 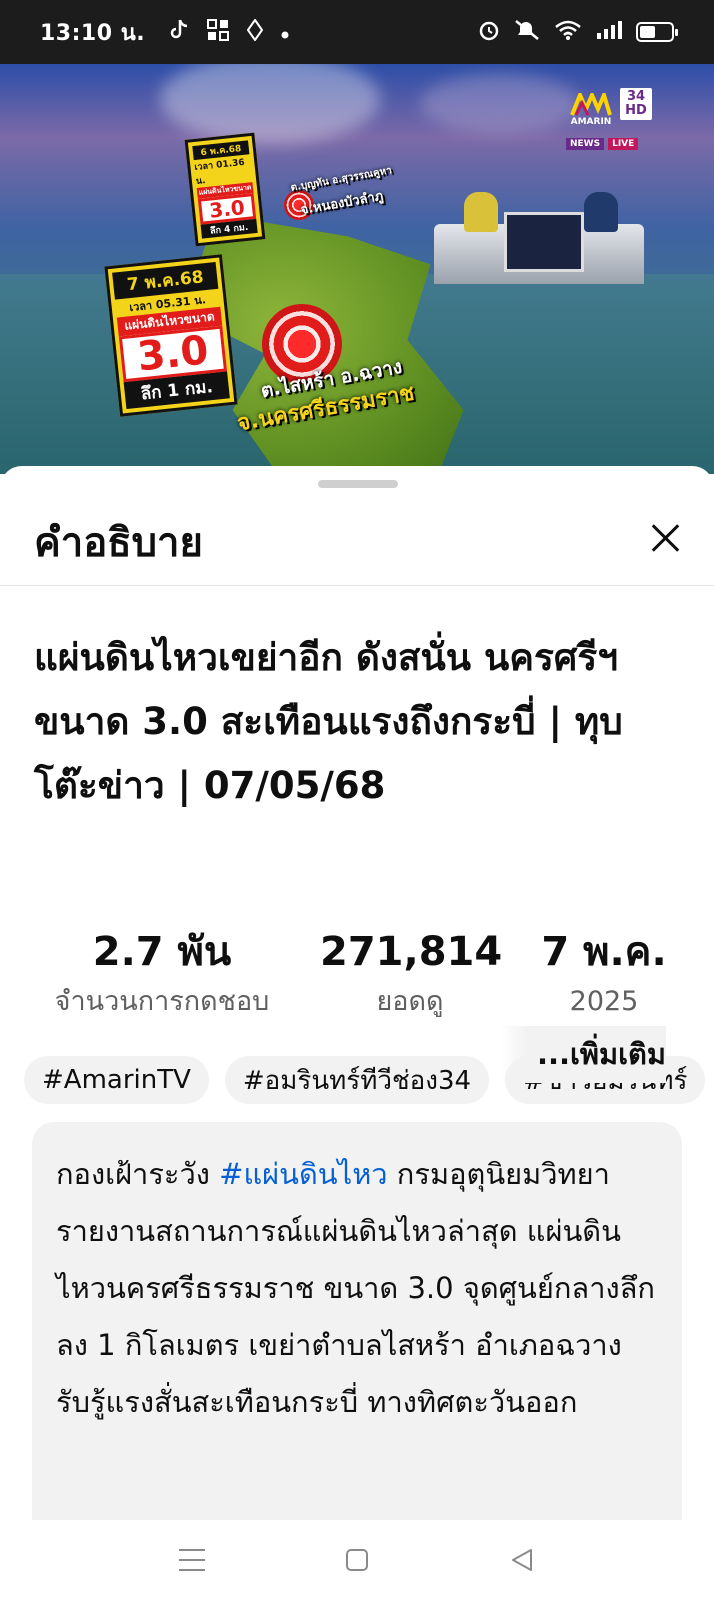 I want to click on location-arrow-icon, so click(x=255, y=31).